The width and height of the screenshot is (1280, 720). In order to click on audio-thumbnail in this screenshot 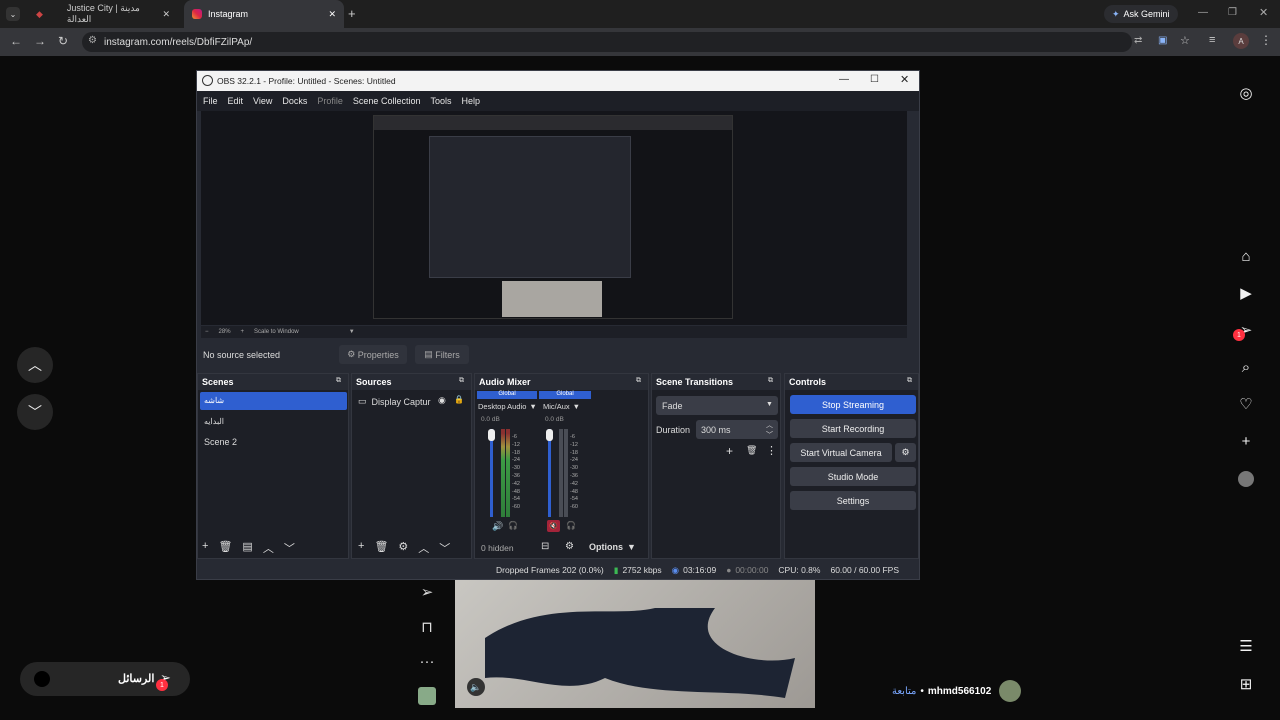, I will do `click(427, 696)`.